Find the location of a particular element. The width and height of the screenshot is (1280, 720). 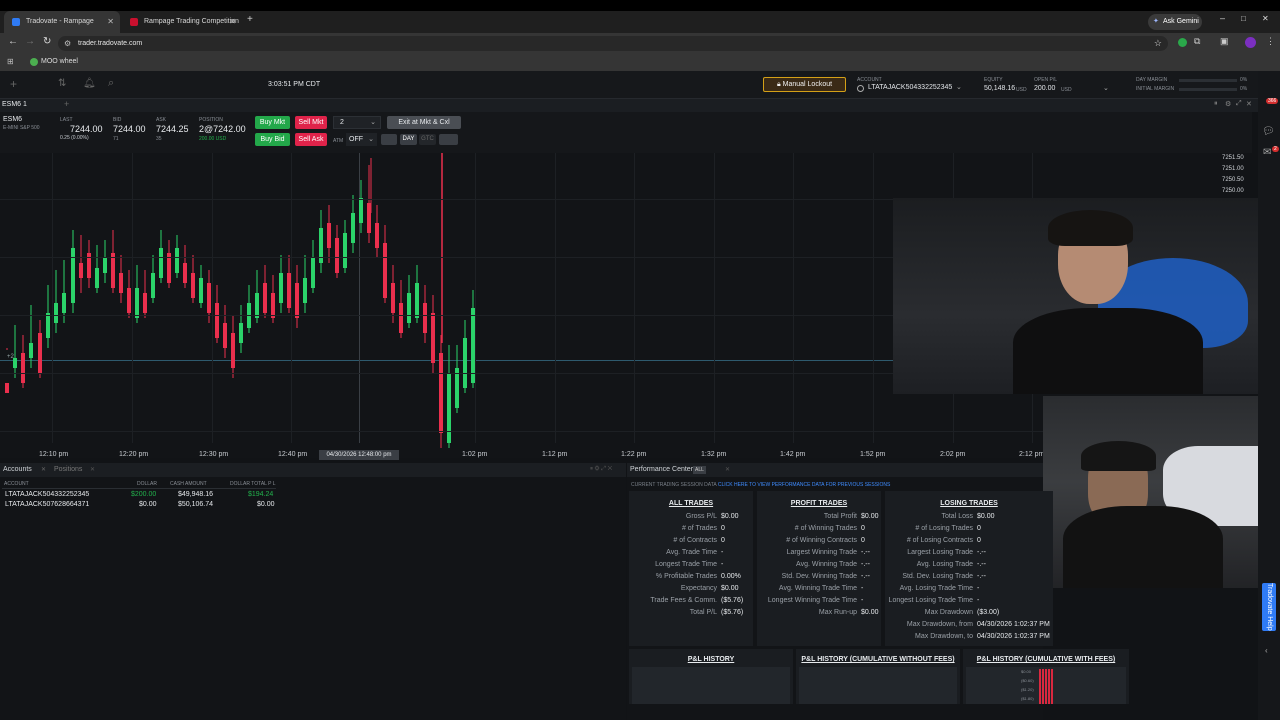

pl-history-panel: P&L HISTORY is located at coordinates (711, 676).